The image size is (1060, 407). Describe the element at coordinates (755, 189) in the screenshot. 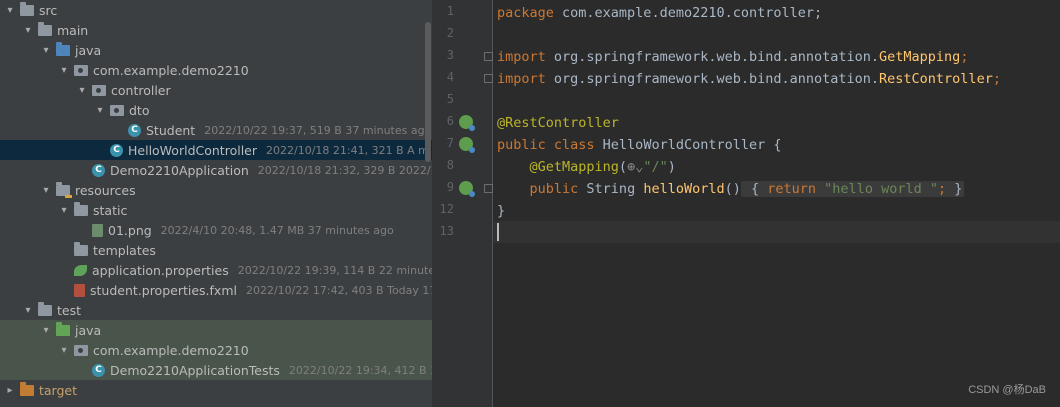

I see `brace: {` at that location.